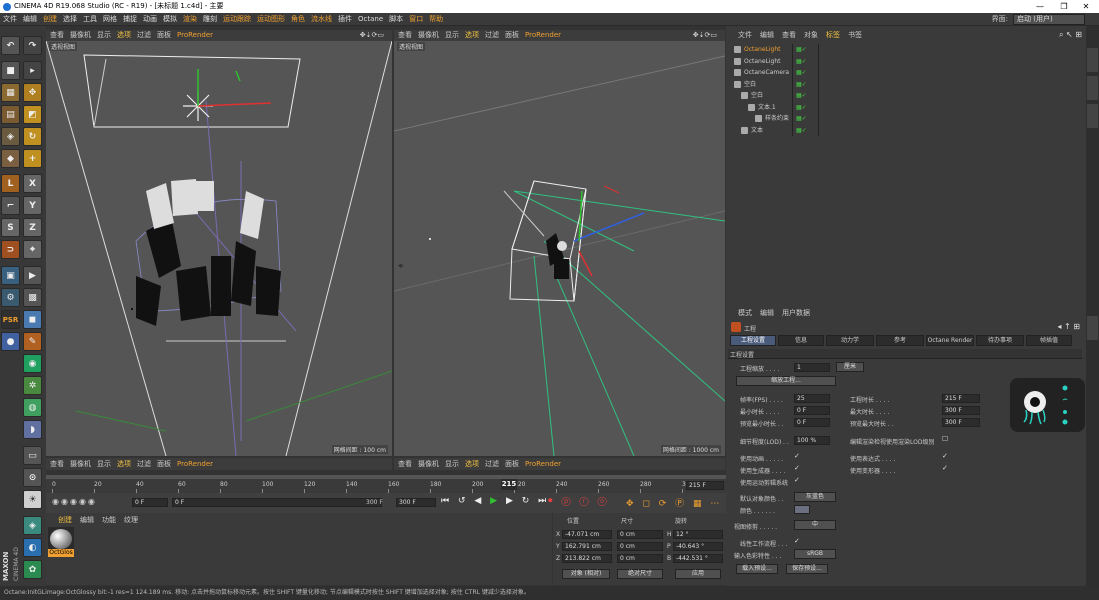 Image resolution: width=1099 pixels, height=600 pixels. Describe the element at coordinates (811, 35) in the screenshot. I see `obj-menu-object: 对象` at that location.